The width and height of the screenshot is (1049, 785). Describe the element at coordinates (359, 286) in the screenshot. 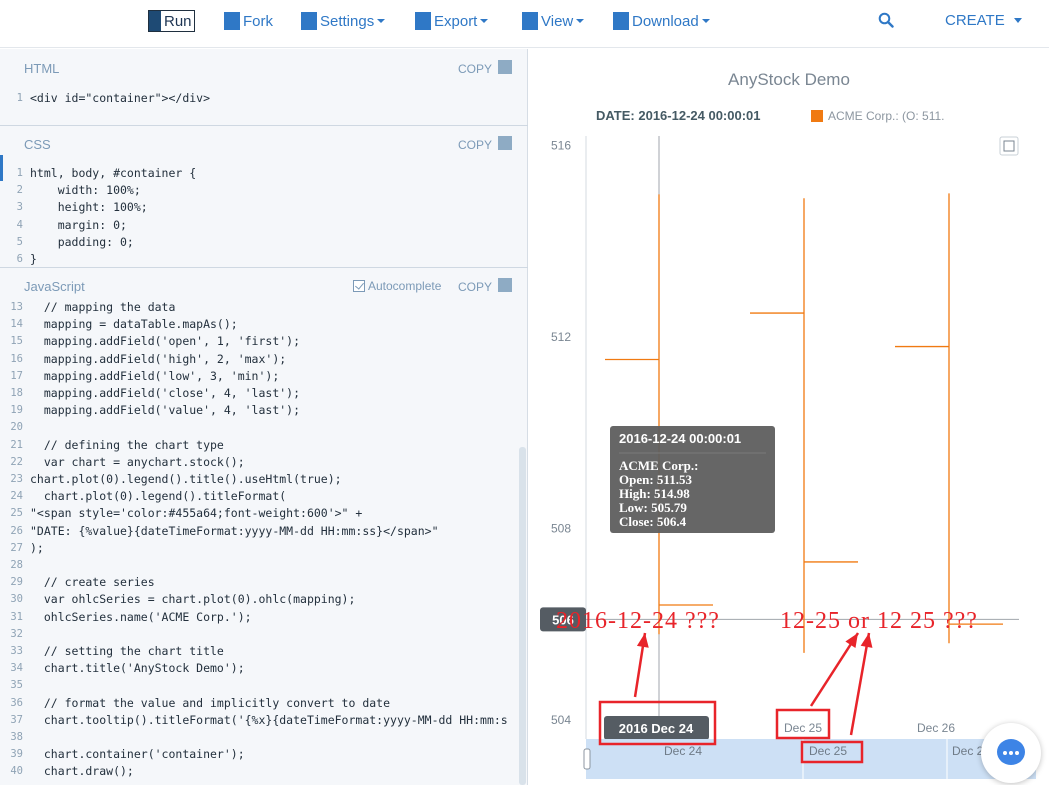

I see `checkbox-checked-icon` at that location.